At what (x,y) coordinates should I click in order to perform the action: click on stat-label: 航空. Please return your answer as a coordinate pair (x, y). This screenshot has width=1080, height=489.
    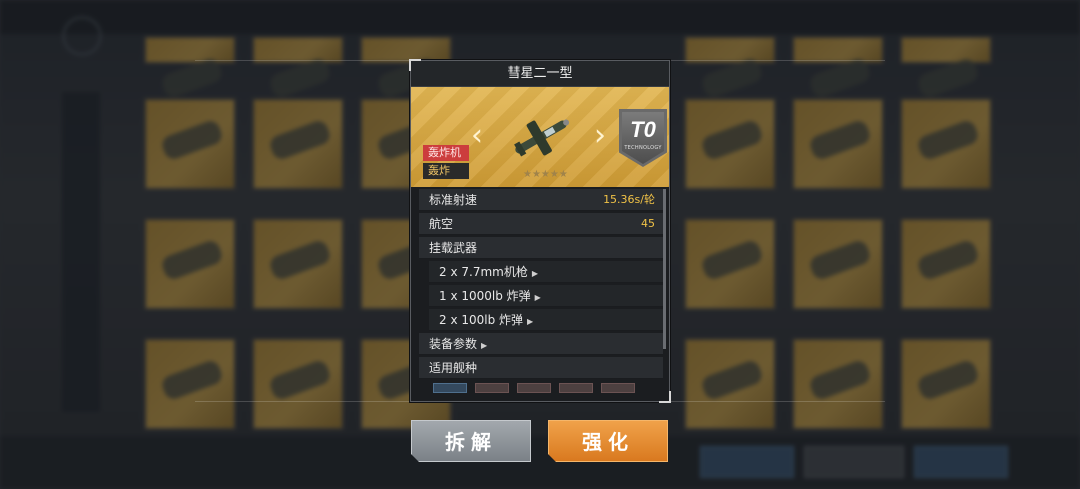
    Looking at the image, I should click on (441, 224).